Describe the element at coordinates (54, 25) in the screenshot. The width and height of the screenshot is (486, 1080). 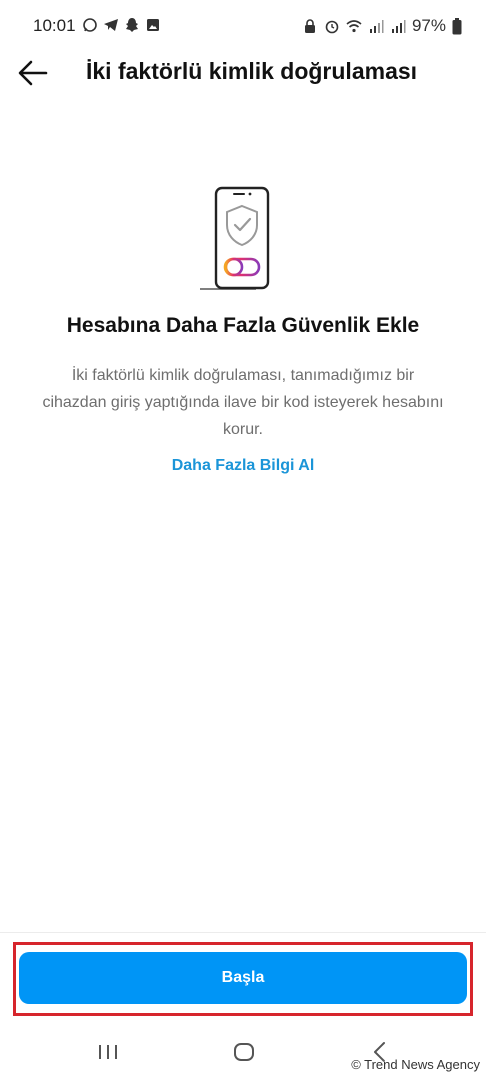
I see `status-time: 10:01` at that location.